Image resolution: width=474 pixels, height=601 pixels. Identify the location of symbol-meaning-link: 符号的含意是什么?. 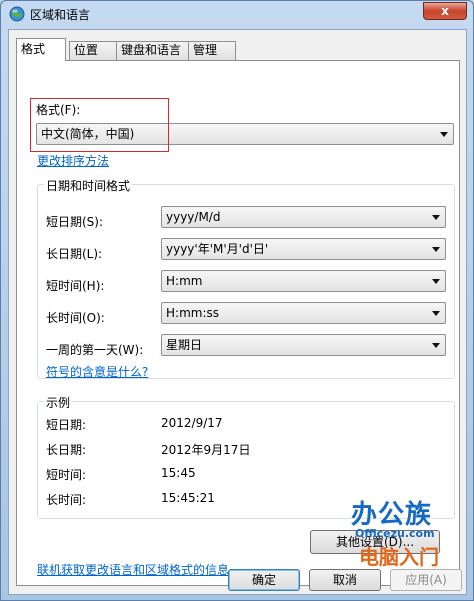
(97, 371).